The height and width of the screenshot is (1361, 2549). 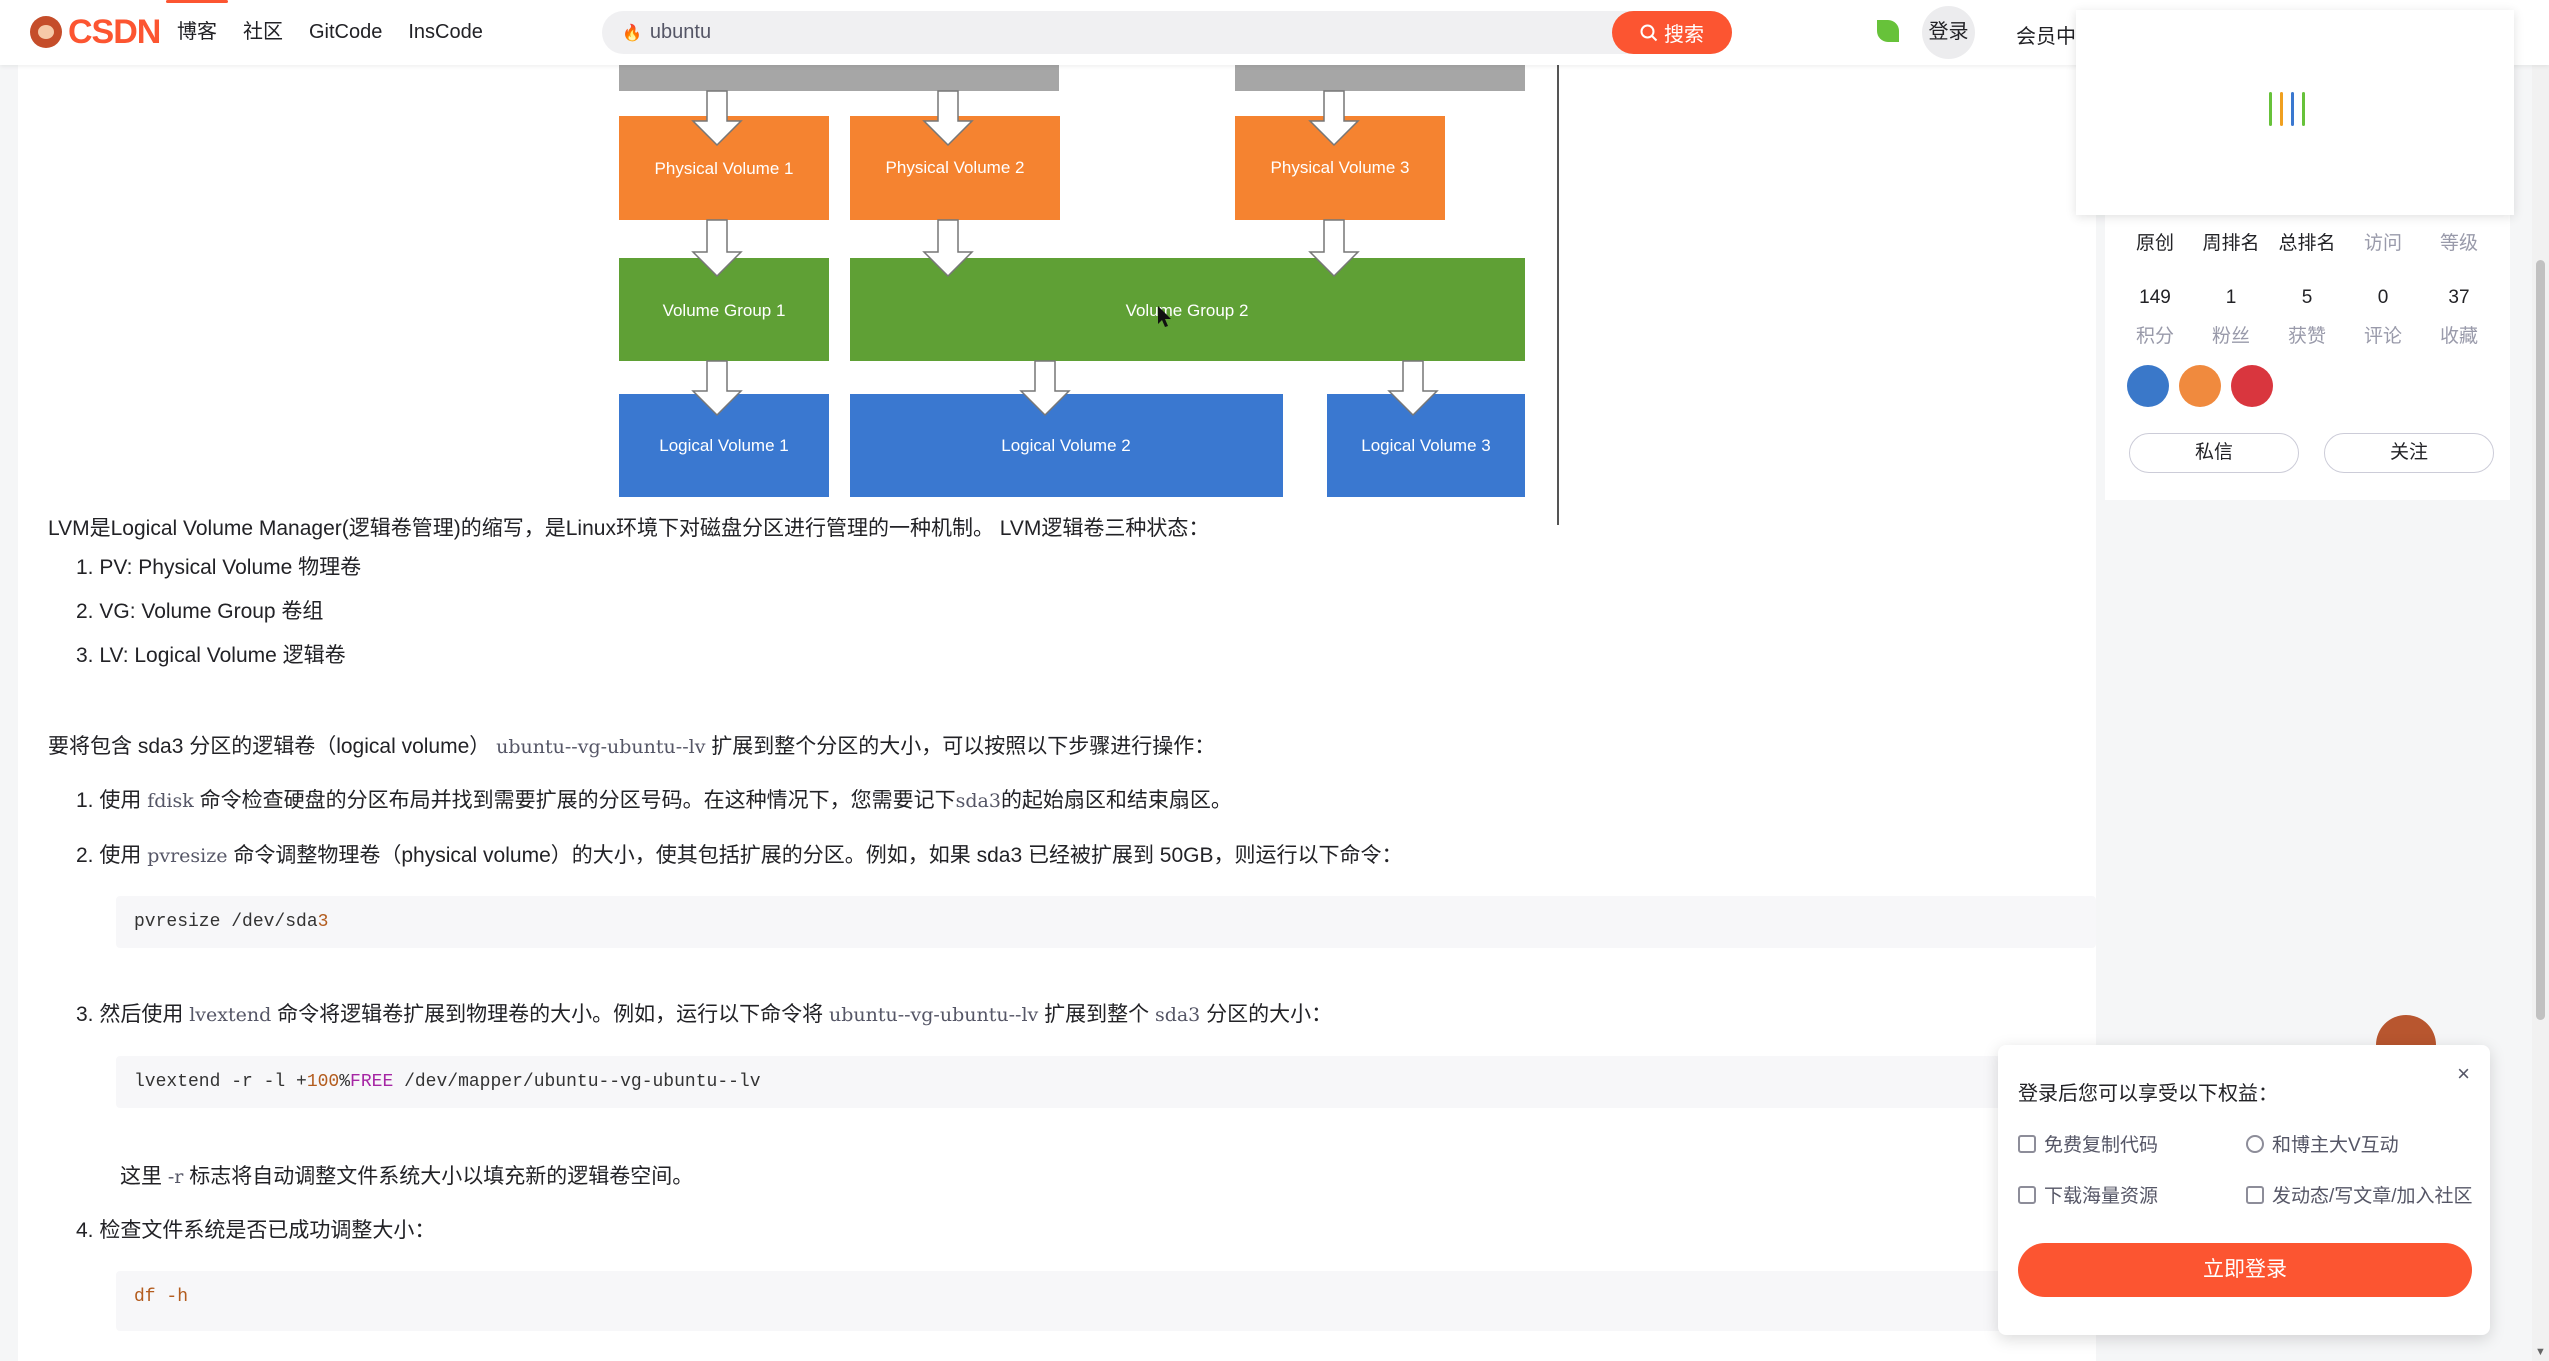 I want to click on search-icon, so click(x=1649, y=32).